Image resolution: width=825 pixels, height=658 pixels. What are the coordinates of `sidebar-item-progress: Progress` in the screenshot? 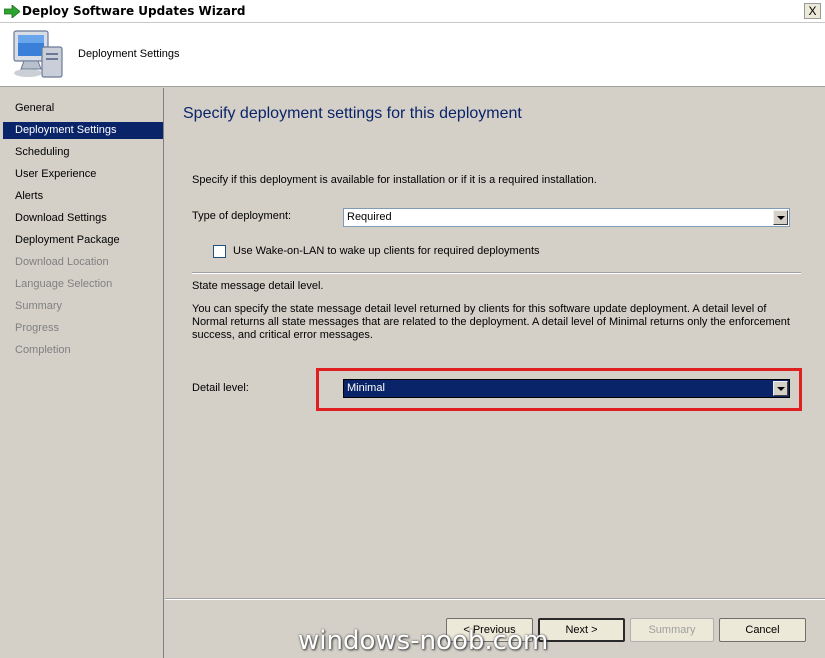 It's located at (37, 328).